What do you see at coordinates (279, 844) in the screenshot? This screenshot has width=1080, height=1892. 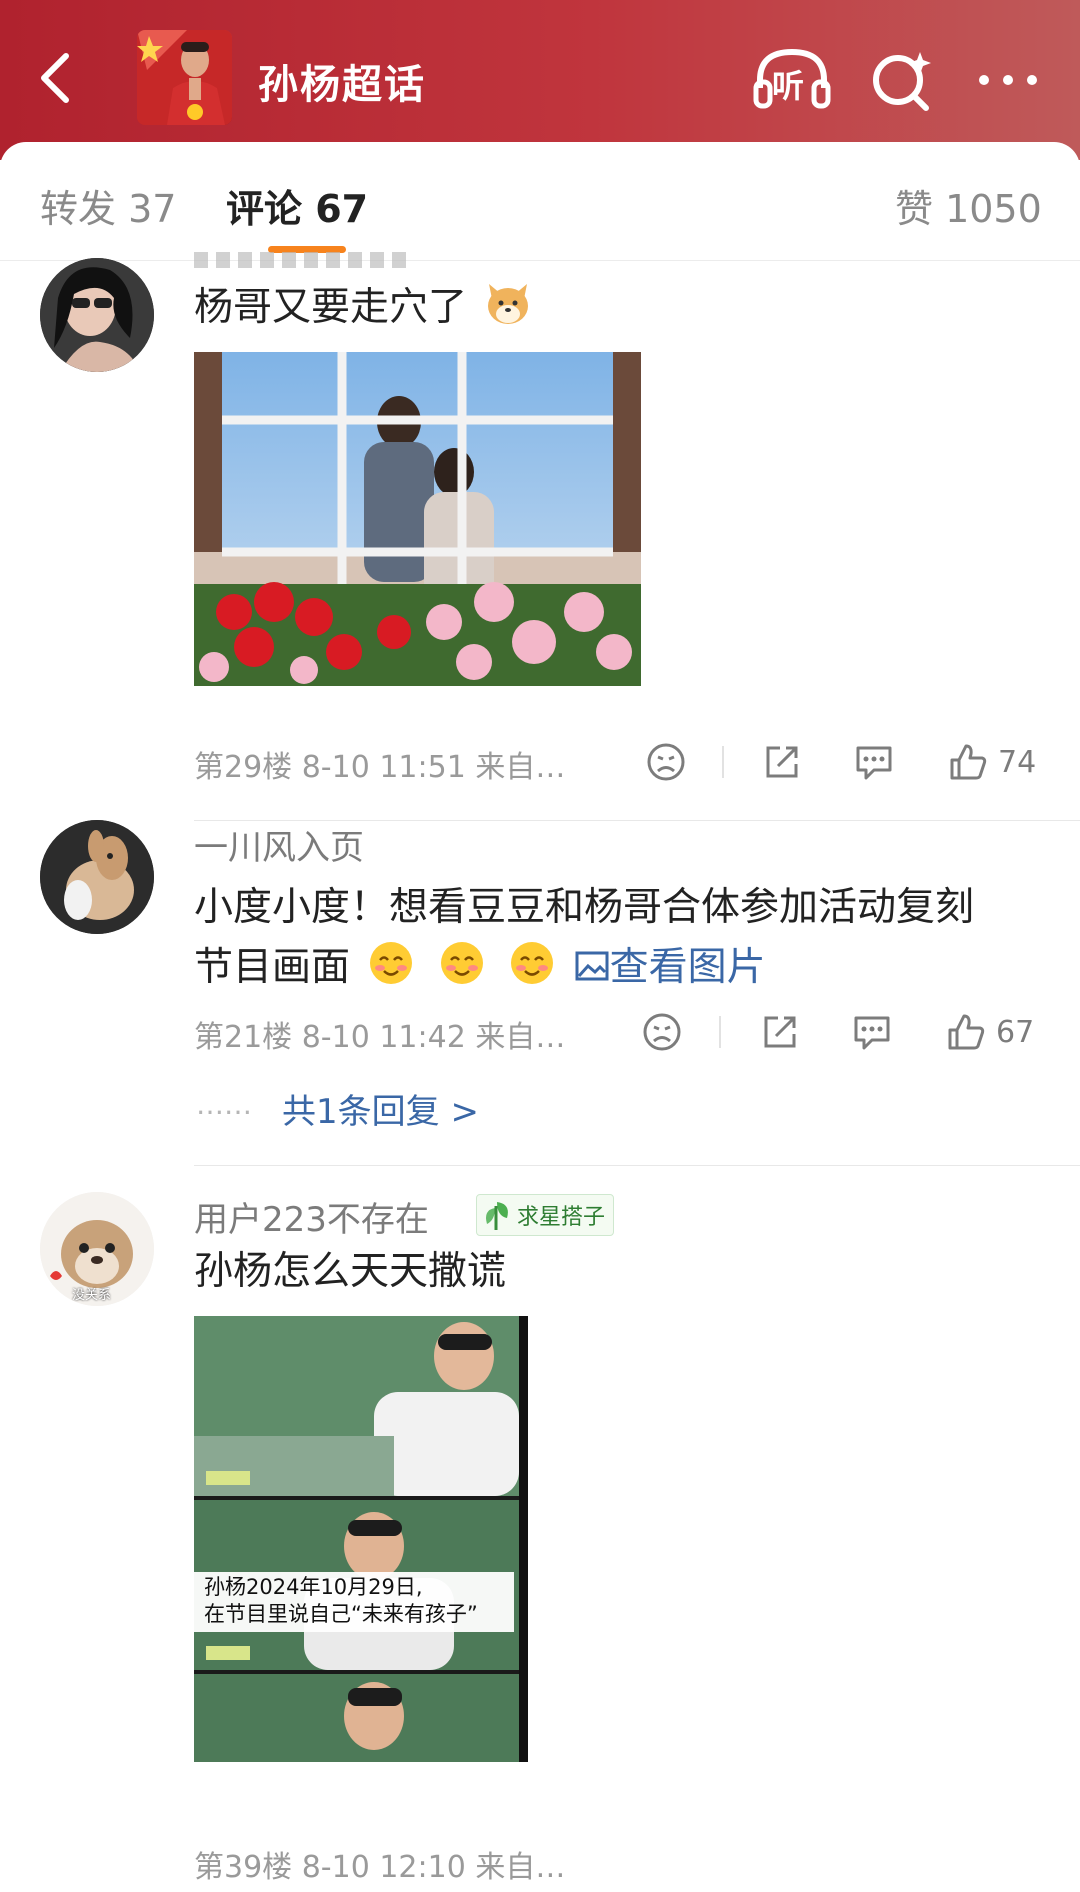 I see `username: 一川风入页` at bounding box center [279, 844].